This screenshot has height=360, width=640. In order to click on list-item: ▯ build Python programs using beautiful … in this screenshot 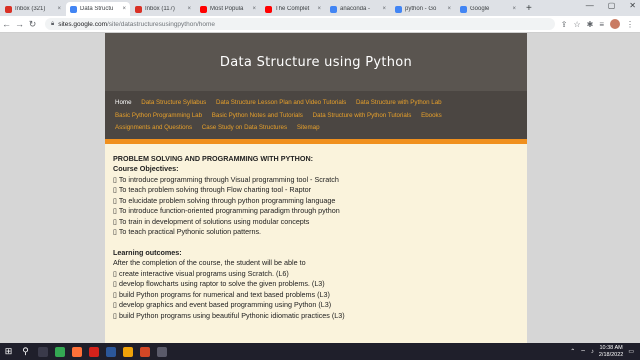, I will do `click(229, 315)`.